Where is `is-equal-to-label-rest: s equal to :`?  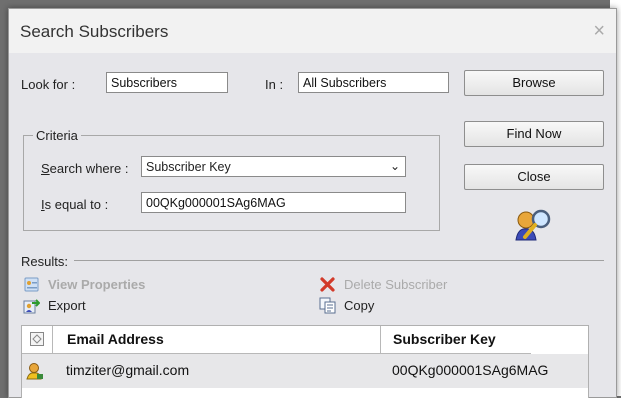 is-equal-to-label-rest: s equal to : is located at coordinates (76, 204).